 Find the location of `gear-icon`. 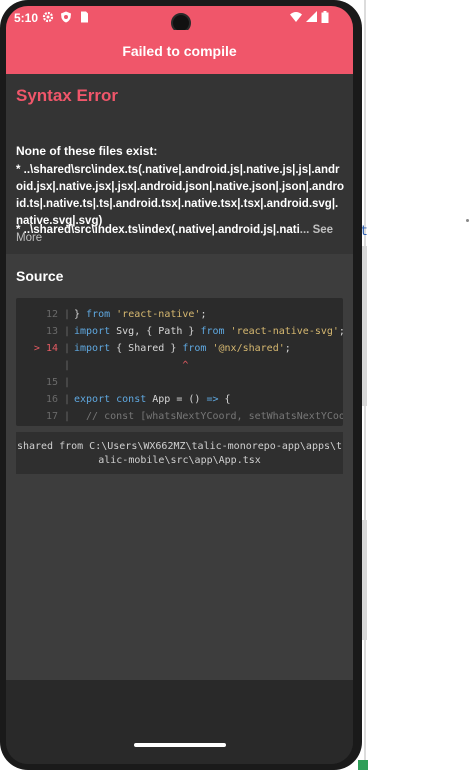

gear-icon is located at coordinates (48, 17).